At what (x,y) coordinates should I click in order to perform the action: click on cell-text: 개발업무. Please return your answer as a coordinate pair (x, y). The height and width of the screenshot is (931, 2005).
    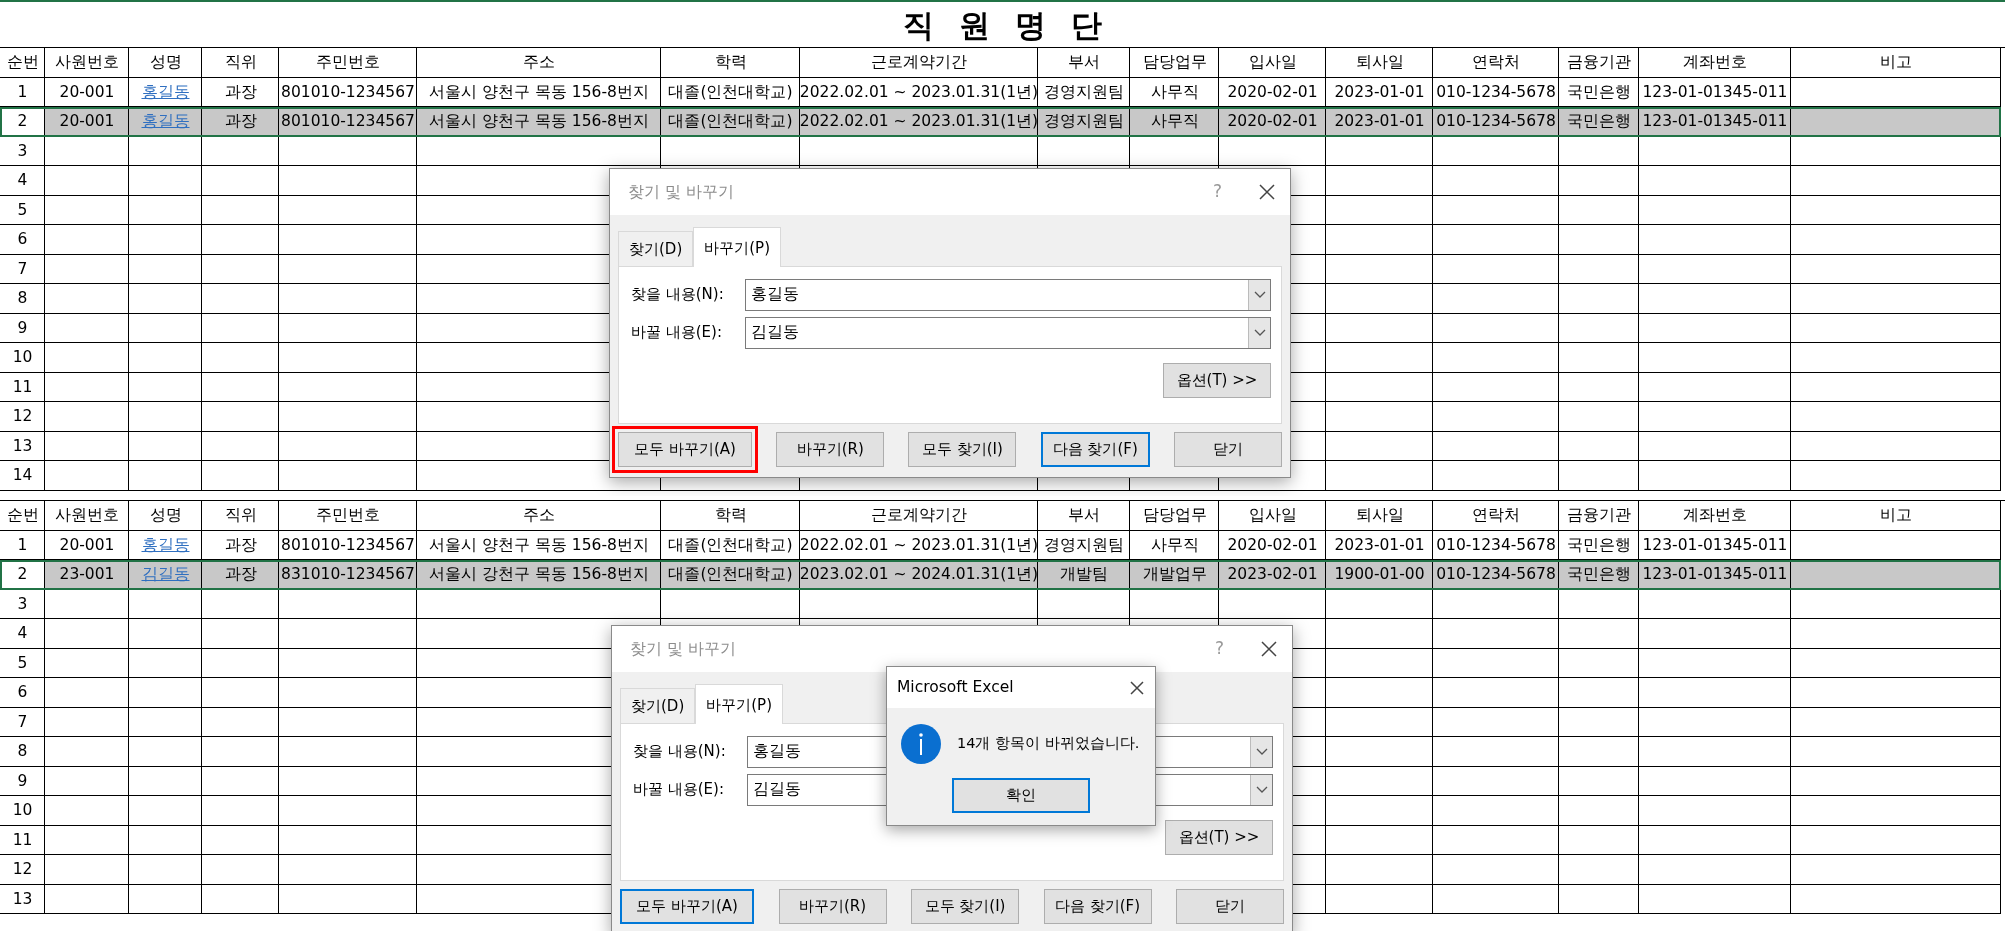
    Looking at the image, I should click on (1174, 575).